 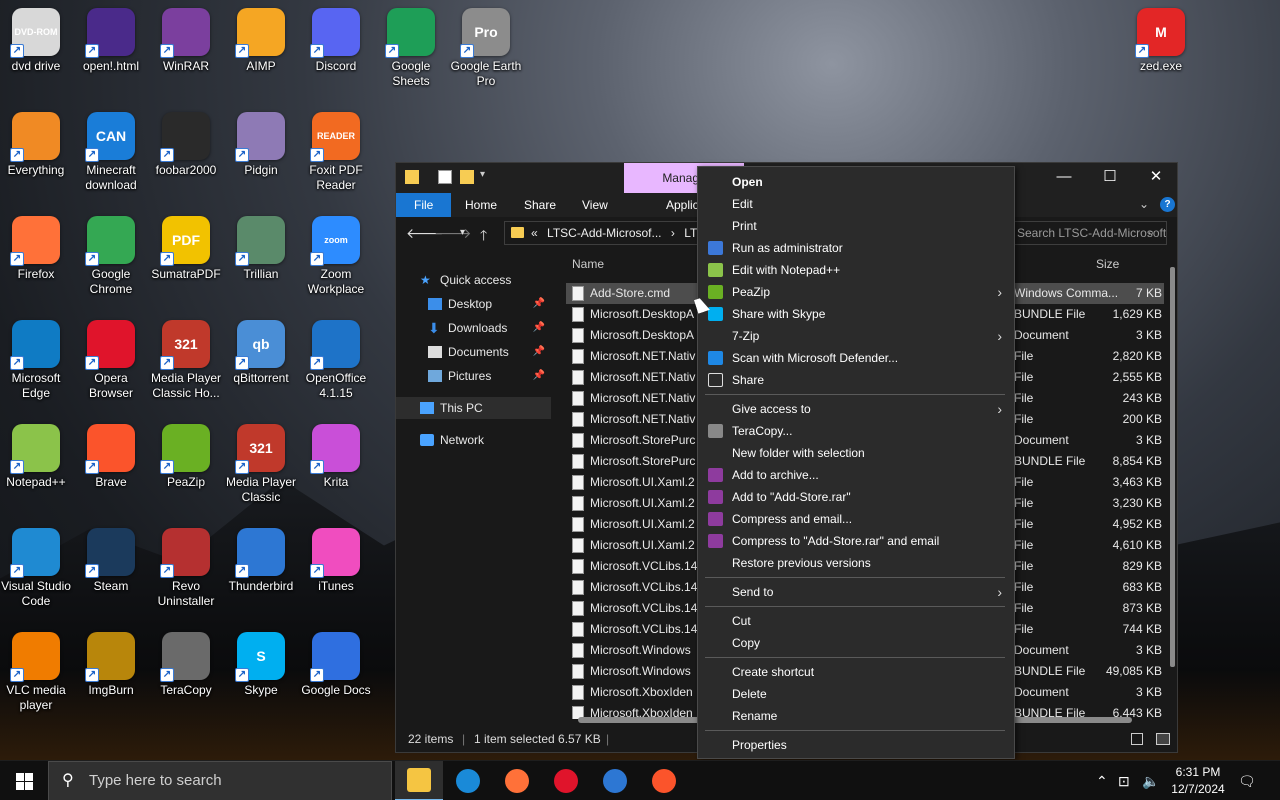 What do you see at coordinates (856, 226) in the screenshot?
I see `menu-item-print: Print` at bounding box center [856, 226].